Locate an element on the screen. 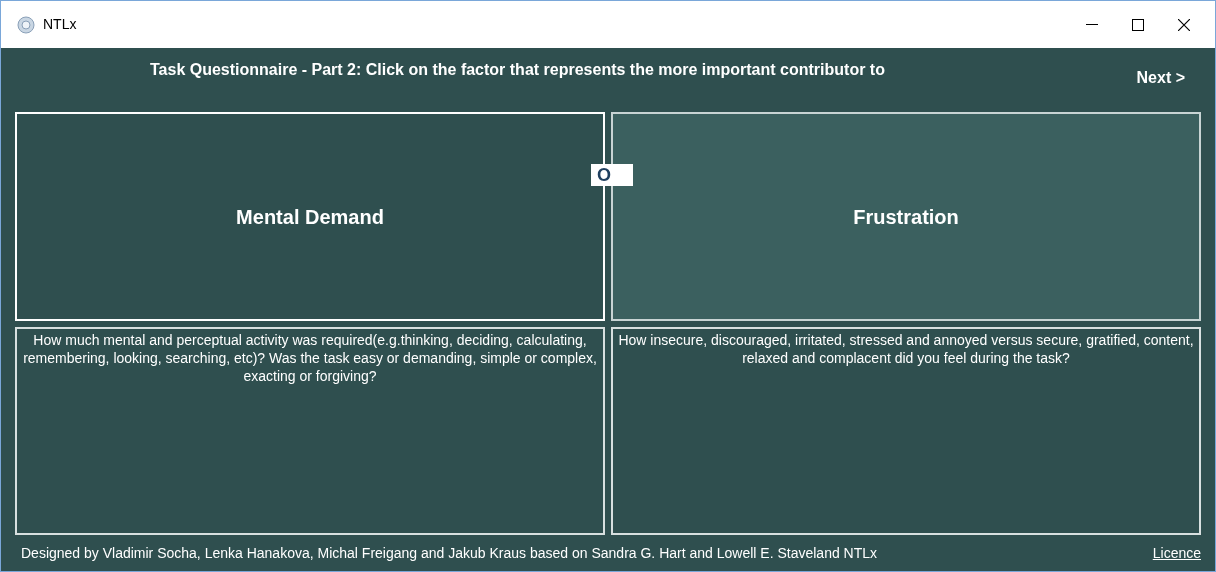 The width and height of the screenshot is (1216, 572). choice-marker: O is located at coordinates (612, 175).